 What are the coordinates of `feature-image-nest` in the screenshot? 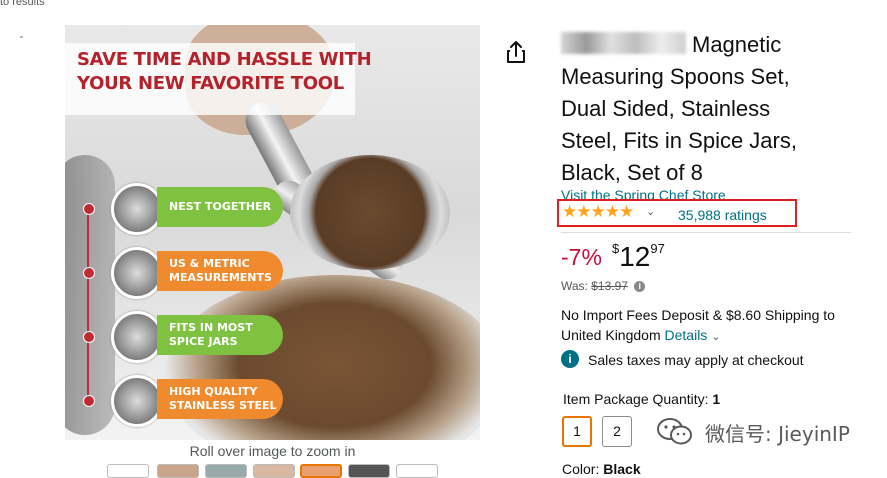 It's located at (137, 209).